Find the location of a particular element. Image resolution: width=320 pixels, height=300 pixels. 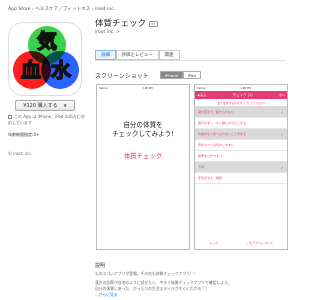

checkbox-icon is located at coordinates (10, 117).